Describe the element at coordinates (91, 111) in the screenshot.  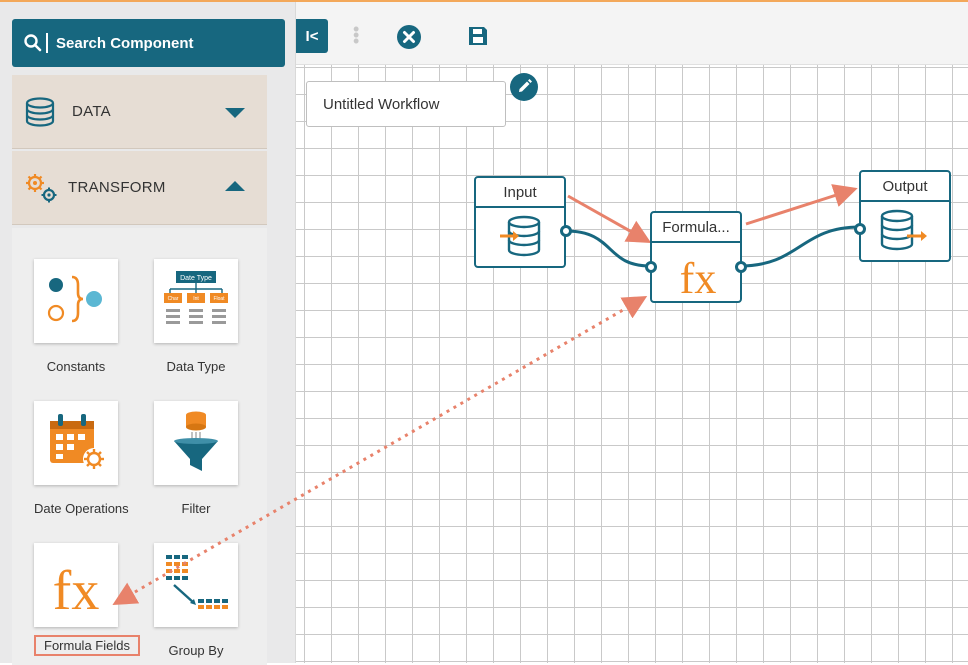
I see `category-data-label: DATA` at that location.